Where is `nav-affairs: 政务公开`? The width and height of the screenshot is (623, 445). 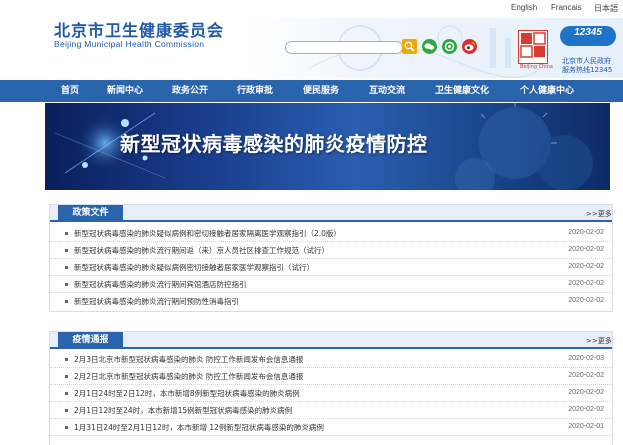
nav-affairs: 政务公开 is located at coordinates (190, 91).